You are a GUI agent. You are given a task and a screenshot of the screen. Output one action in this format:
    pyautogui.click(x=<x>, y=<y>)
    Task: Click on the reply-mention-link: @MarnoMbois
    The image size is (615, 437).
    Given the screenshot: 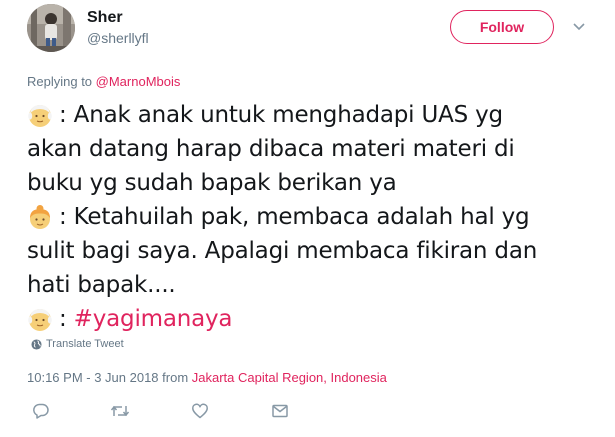 What is the action you would take?
    pyautogui.click(x=138, y=81)
    